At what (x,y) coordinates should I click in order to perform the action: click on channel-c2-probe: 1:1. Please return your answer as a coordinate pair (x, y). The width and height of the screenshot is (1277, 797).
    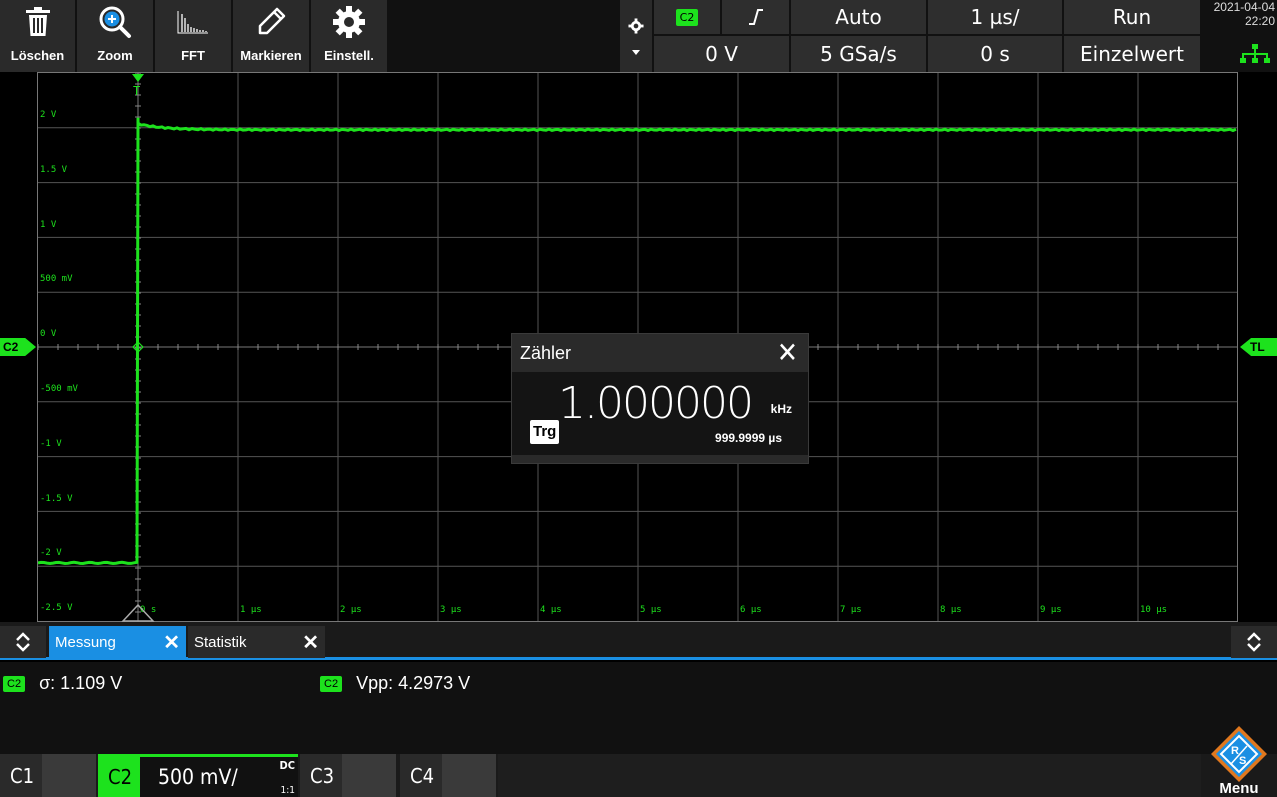
    Looking at the image, I should click on (287, 790).